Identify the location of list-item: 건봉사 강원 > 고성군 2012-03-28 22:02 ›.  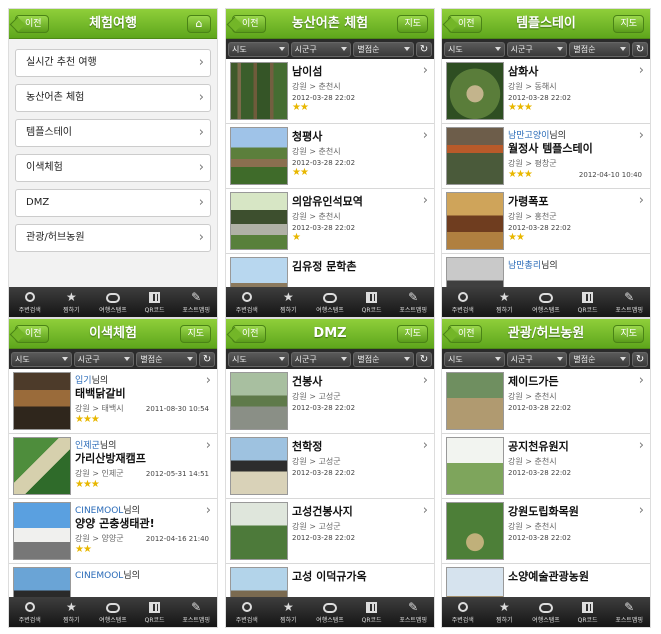
(330, 401).